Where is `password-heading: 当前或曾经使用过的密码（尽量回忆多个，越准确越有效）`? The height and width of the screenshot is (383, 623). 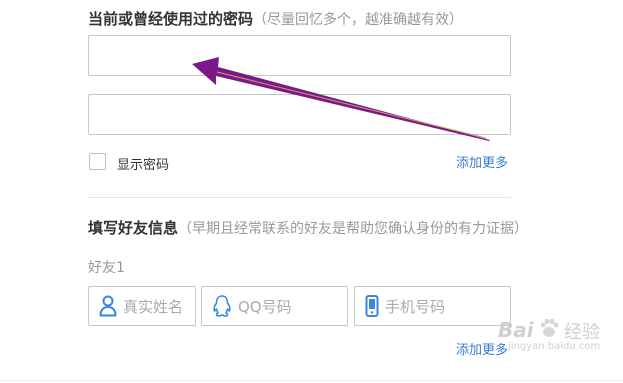
password-heading: 当前或曾经使用过的密码（尽量回忆多个，越准确越有效） is located at coordinates (275, 18).